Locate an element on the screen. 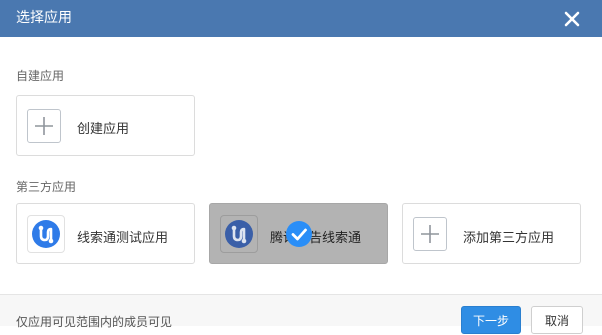  app-card-label: 腾讯广告线索通 is located at coordinates (316, 238).